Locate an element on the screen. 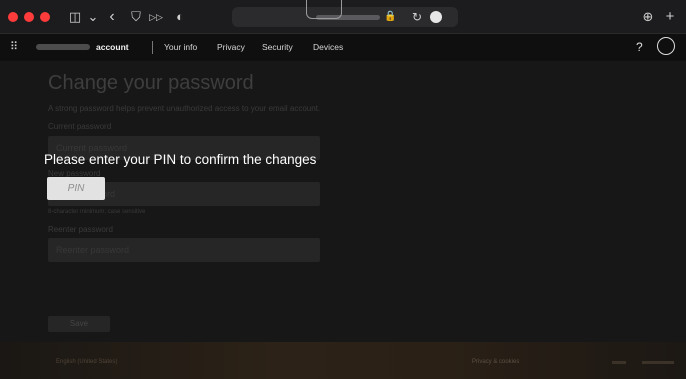 Image resolution: width=686 pixels, height=379 pixels. shield-icon: ⛉ is located at coordinates (136, 17).